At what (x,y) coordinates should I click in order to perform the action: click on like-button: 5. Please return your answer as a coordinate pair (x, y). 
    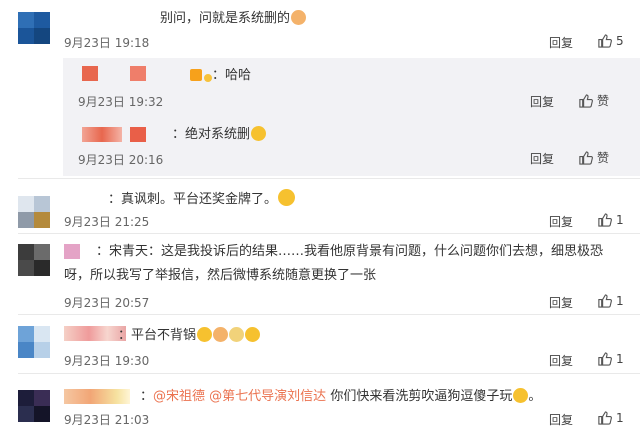
    Looking at the image, I should click on (610, 40).